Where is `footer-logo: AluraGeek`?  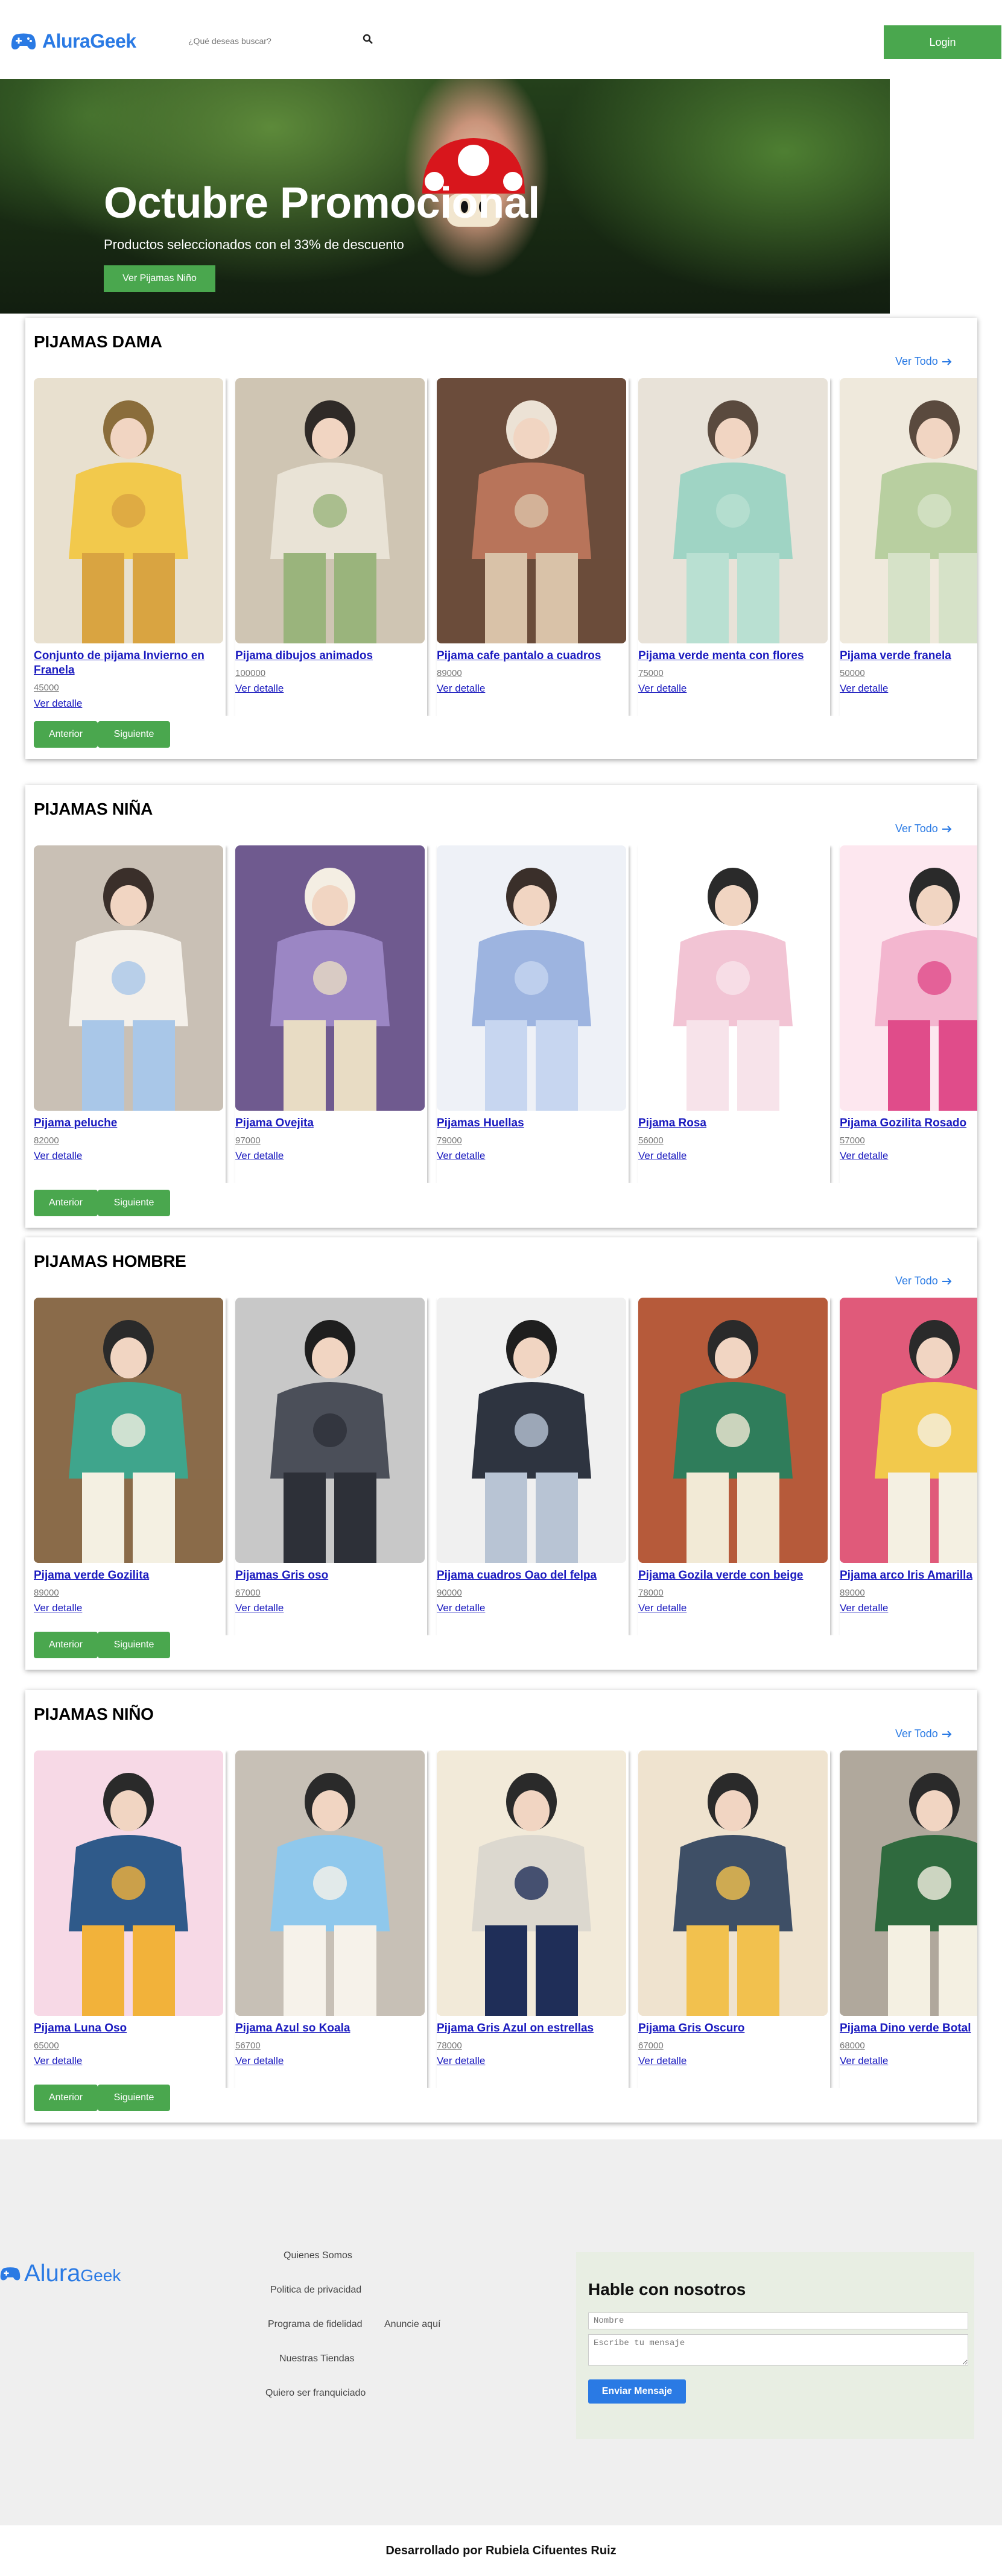 footer-logo: AluraGeek is located at coordinates (60, 2273).